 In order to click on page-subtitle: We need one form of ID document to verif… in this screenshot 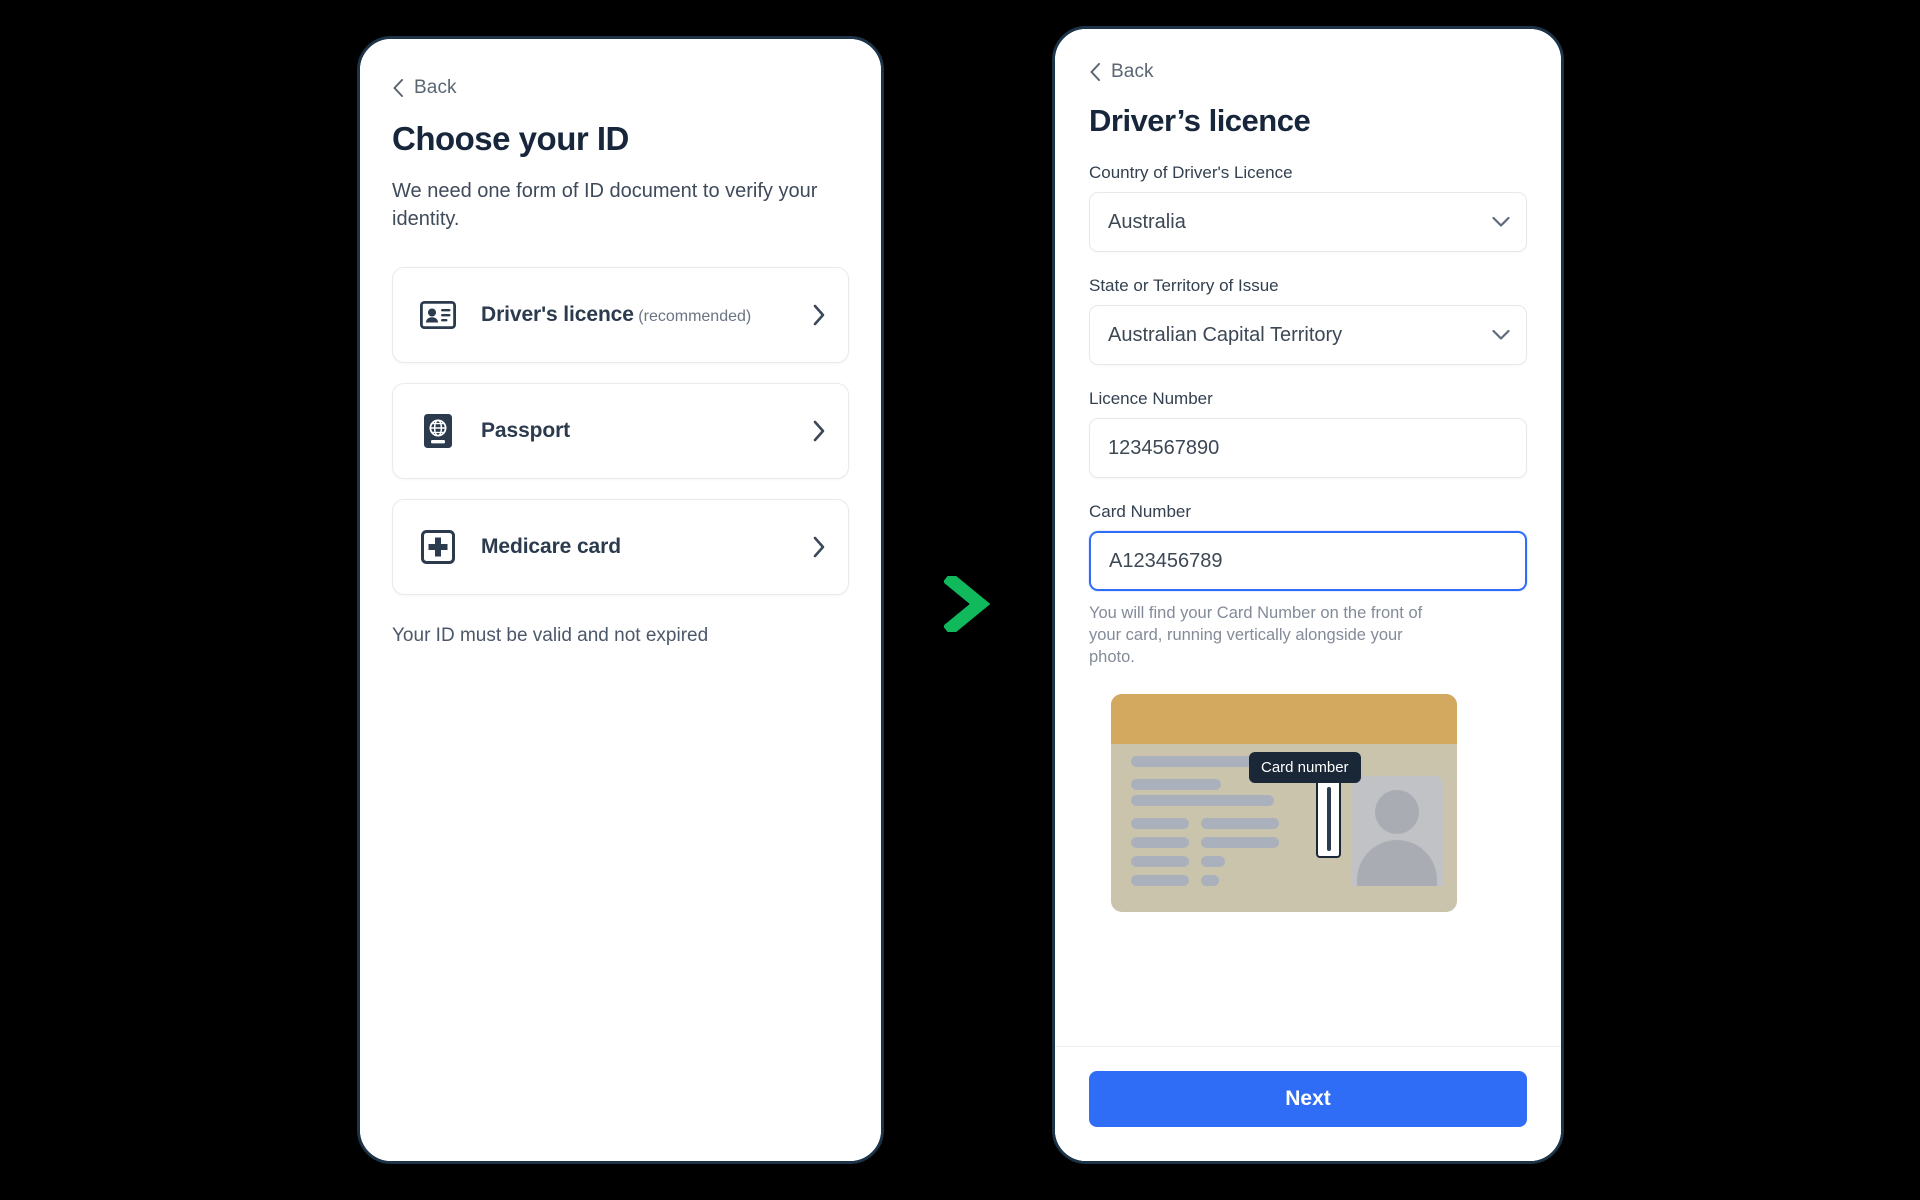, I will do `click(605, 205)`.